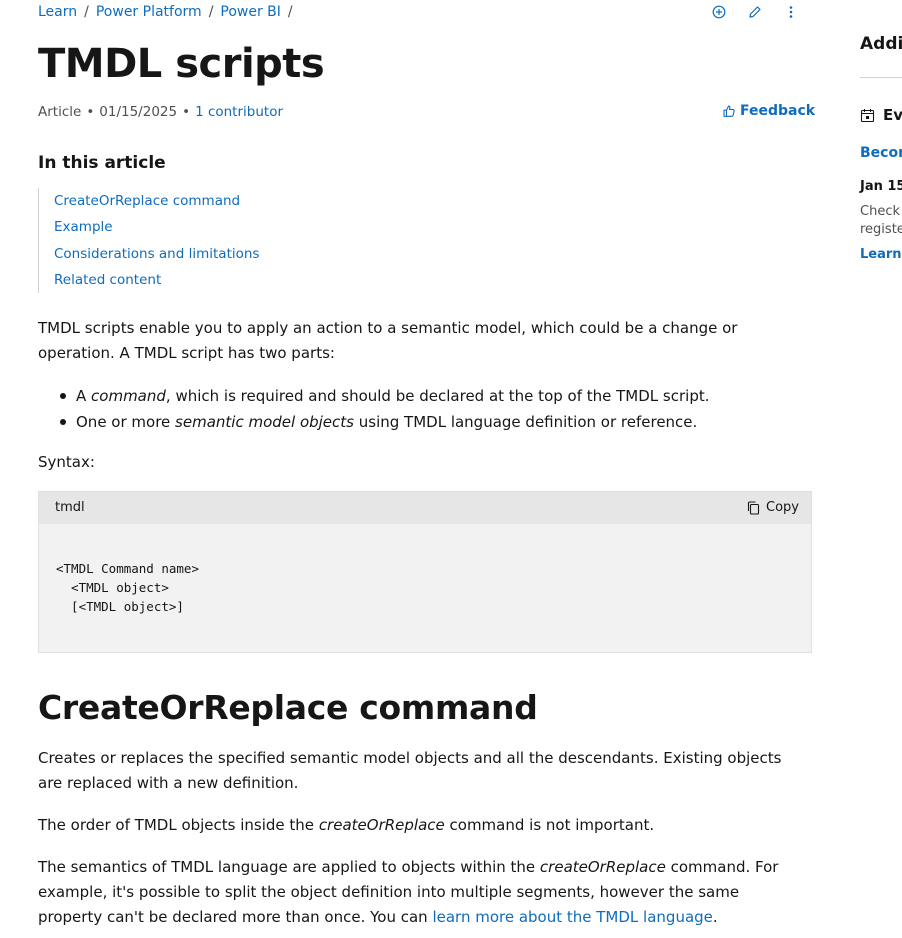 This screenshot has height=938, width=902. I want to click on toc-item-related-content: Related content, so click(188, 280).